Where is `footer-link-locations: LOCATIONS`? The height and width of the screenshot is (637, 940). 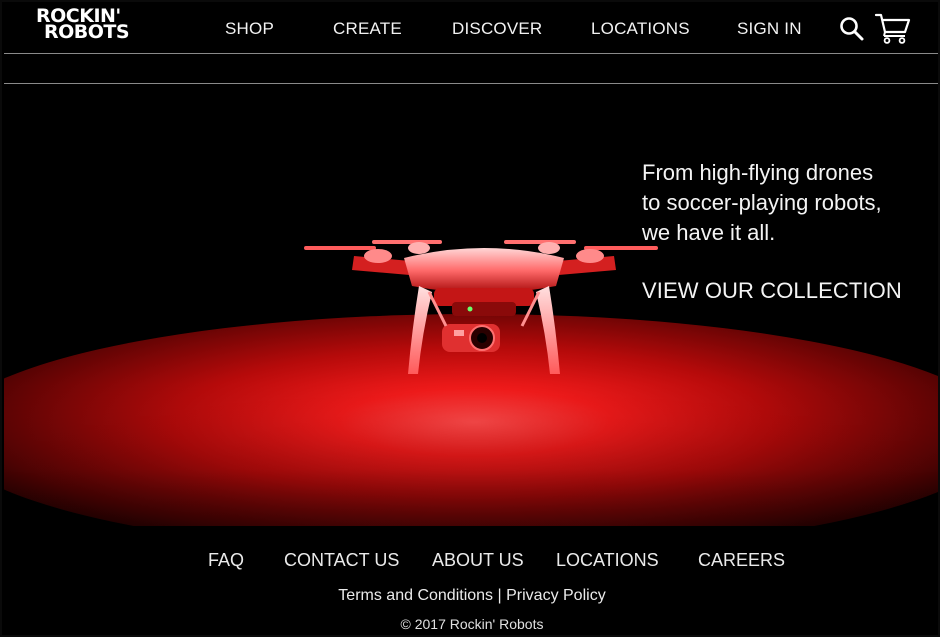 footer-link-locations: LOCATIONS is located at coordinates (607, 560).